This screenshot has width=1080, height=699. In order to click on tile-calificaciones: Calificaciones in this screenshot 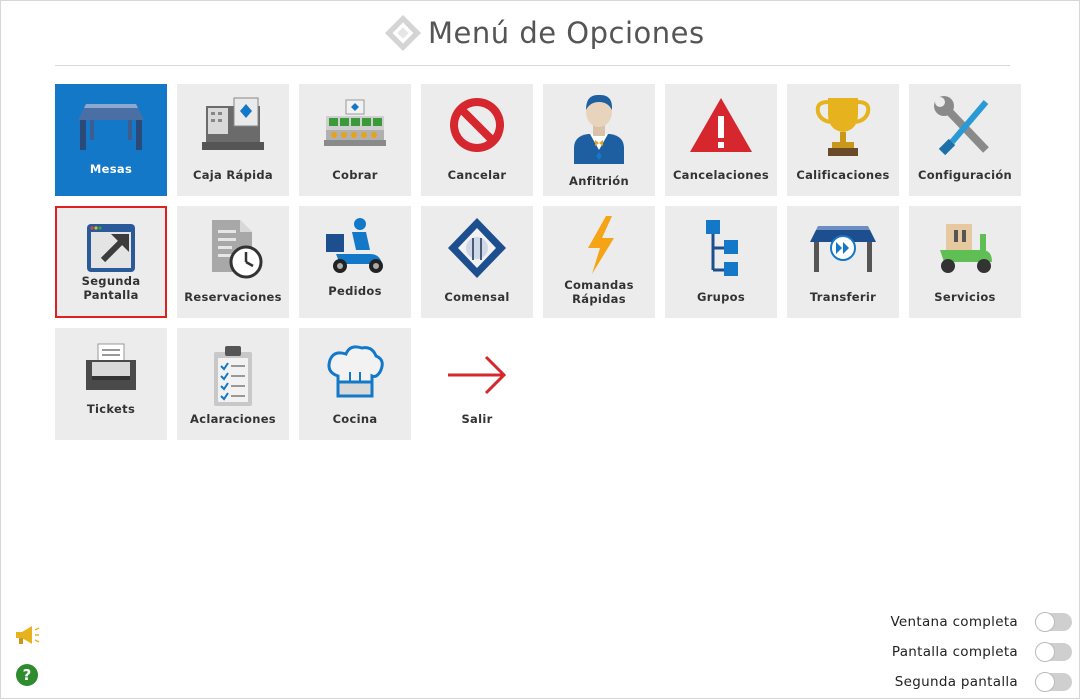, I will do `click(843, 140)`.